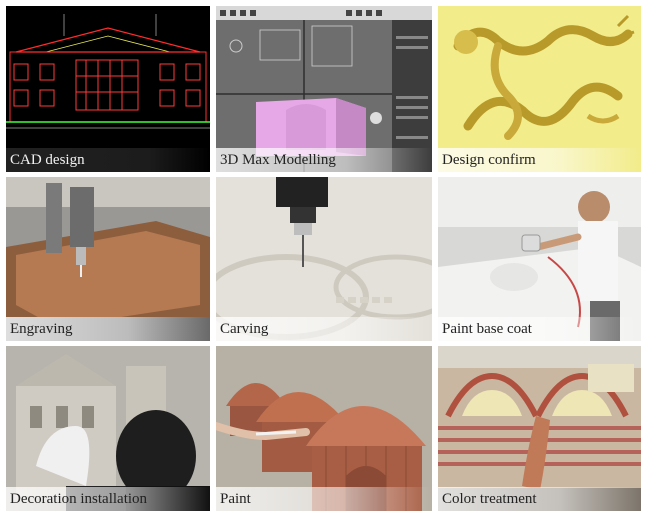 Image resolution: width=647 pixels, height=517 pixels. Describe the element at coordinates (41, 329) in the screenshot. I see `caption-text: Engraving` at that location.